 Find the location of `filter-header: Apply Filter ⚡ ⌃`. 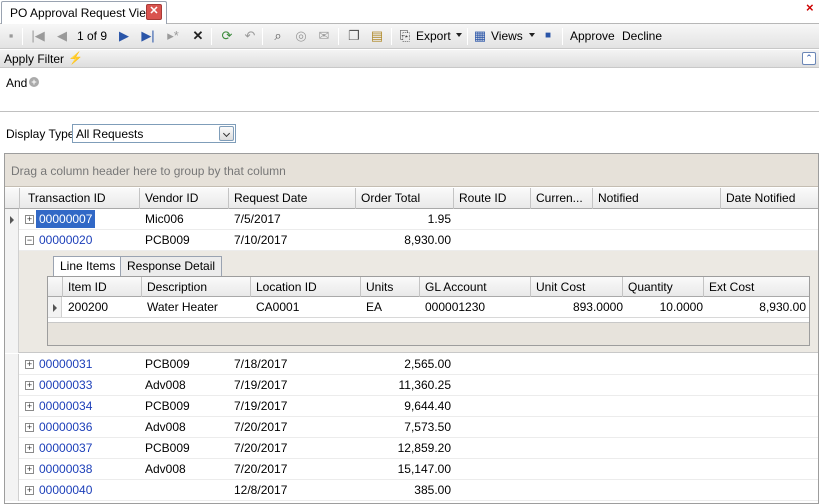

filter-header: Apply Filter ⚡ ⌃ is located at coordinates (409, 59).